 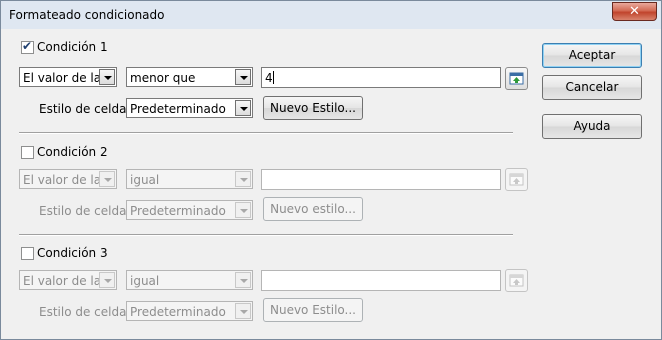 I want to click on condition-2-operand-select: El valor de la c, so click(x=68, y=179).